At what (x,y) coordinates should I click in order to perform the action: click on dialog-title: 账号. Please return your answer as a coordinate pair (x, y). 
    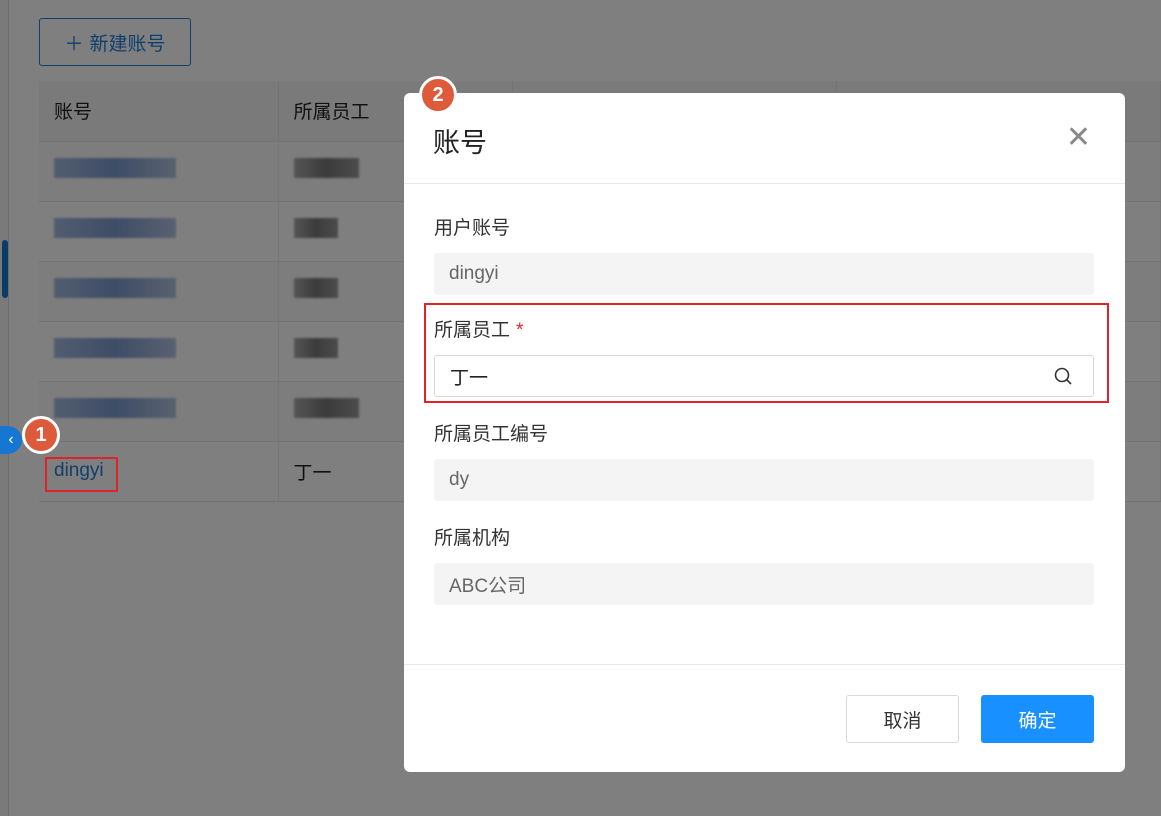
    Looking at the image, I should click on (460, 143).